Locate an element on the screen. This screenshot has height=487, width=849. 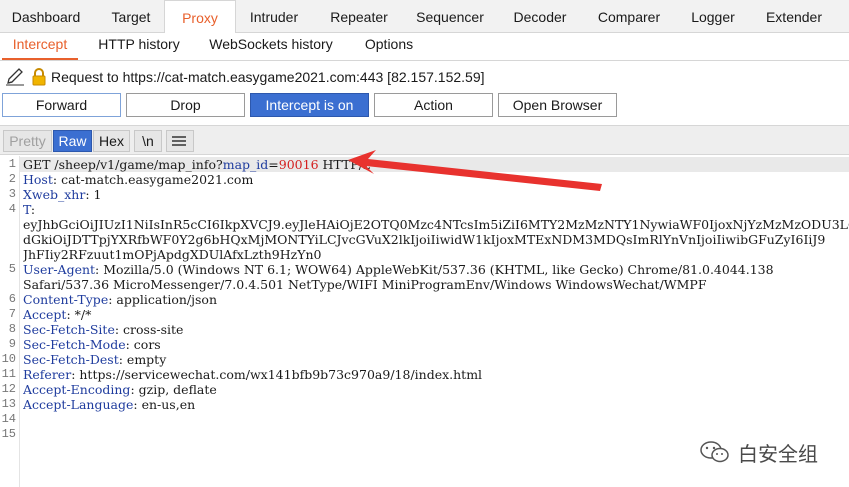
tab-dashboard: Dashboard is located at coordinates (46, 16).